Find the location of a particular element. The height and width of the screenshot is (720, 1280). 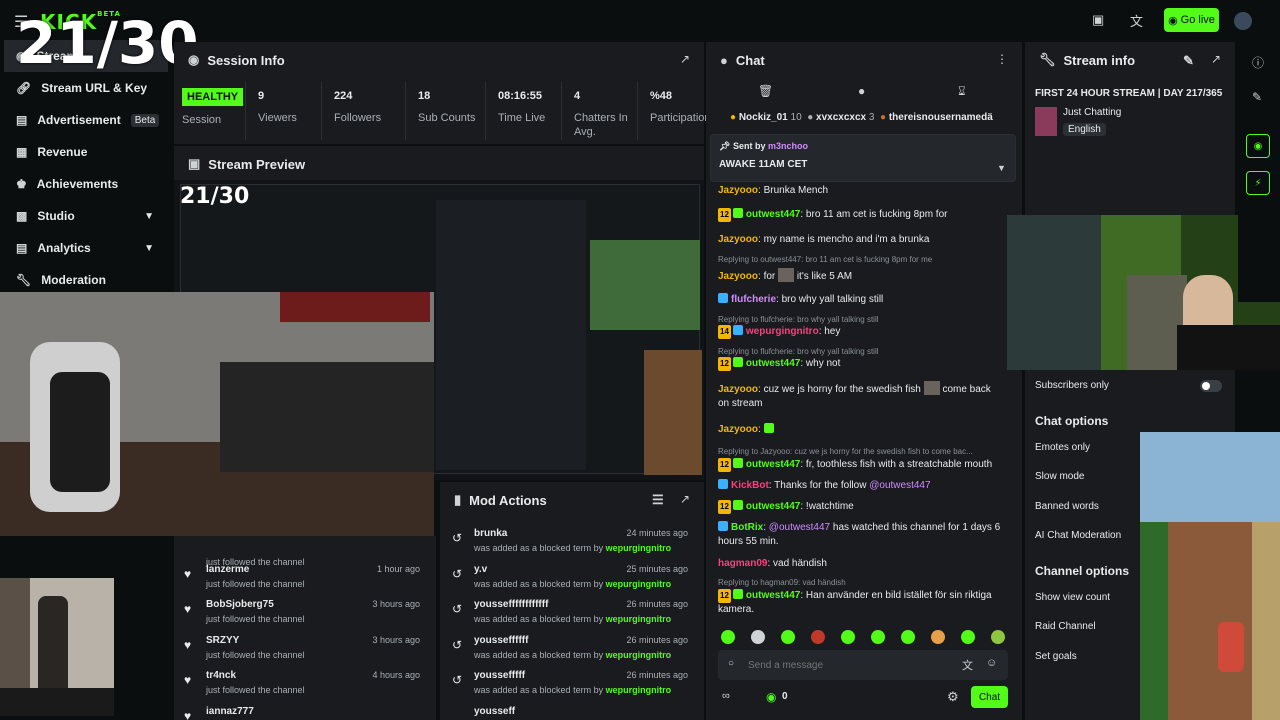

subscribers-only-toggle is located at coordinates (1211, 386).